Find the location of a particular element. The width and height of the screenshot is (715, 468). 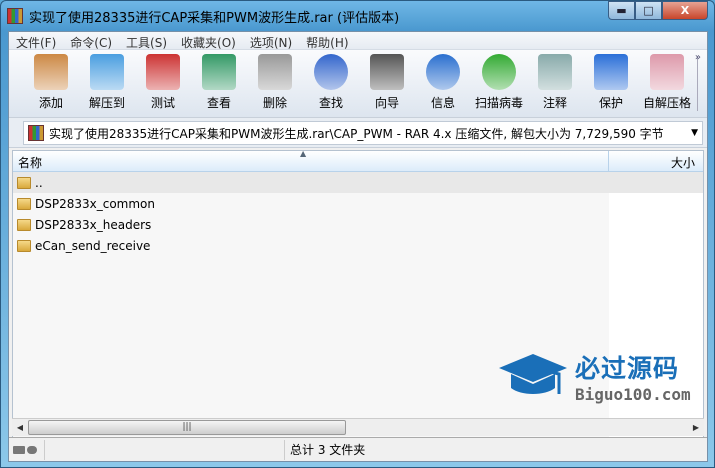

toolbar-label: 解压到 is located at coordinates (106, 103).